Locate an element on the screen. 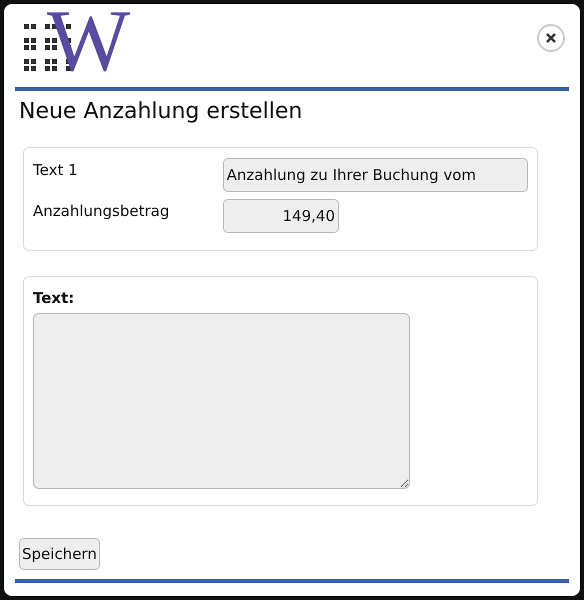 The width and height of the screenshot is (584, 600). input-field: 149,40 is located at coordinates (281, 216).